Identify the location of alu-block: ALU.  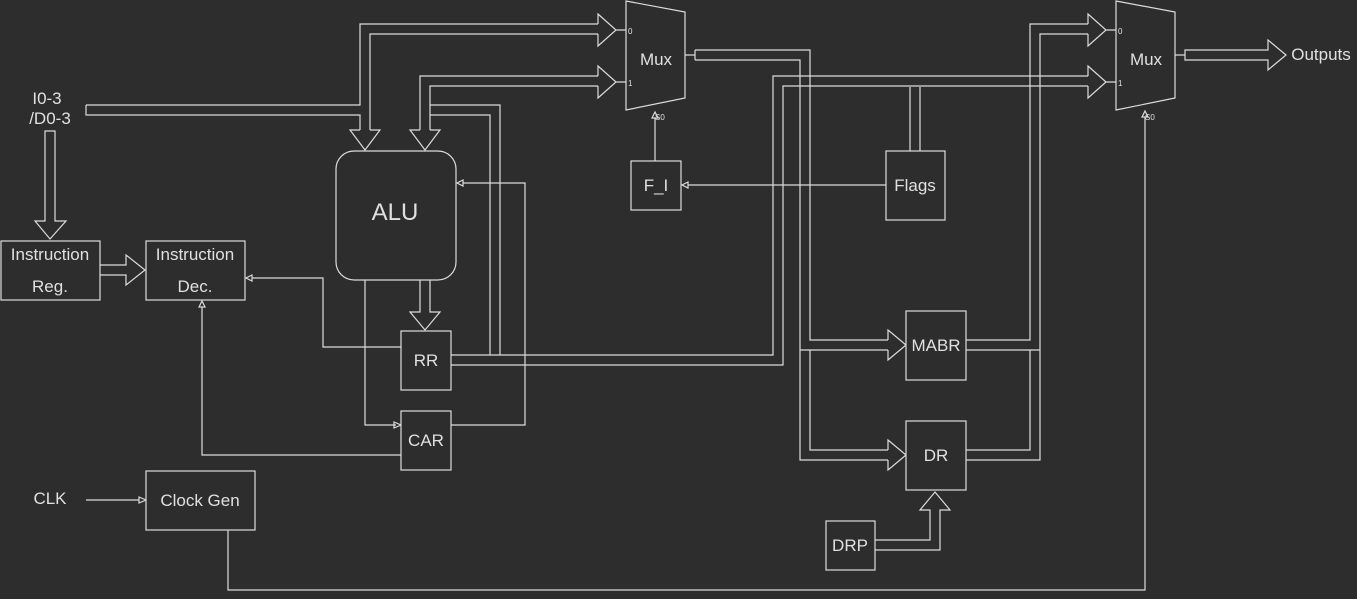
(396, 215).